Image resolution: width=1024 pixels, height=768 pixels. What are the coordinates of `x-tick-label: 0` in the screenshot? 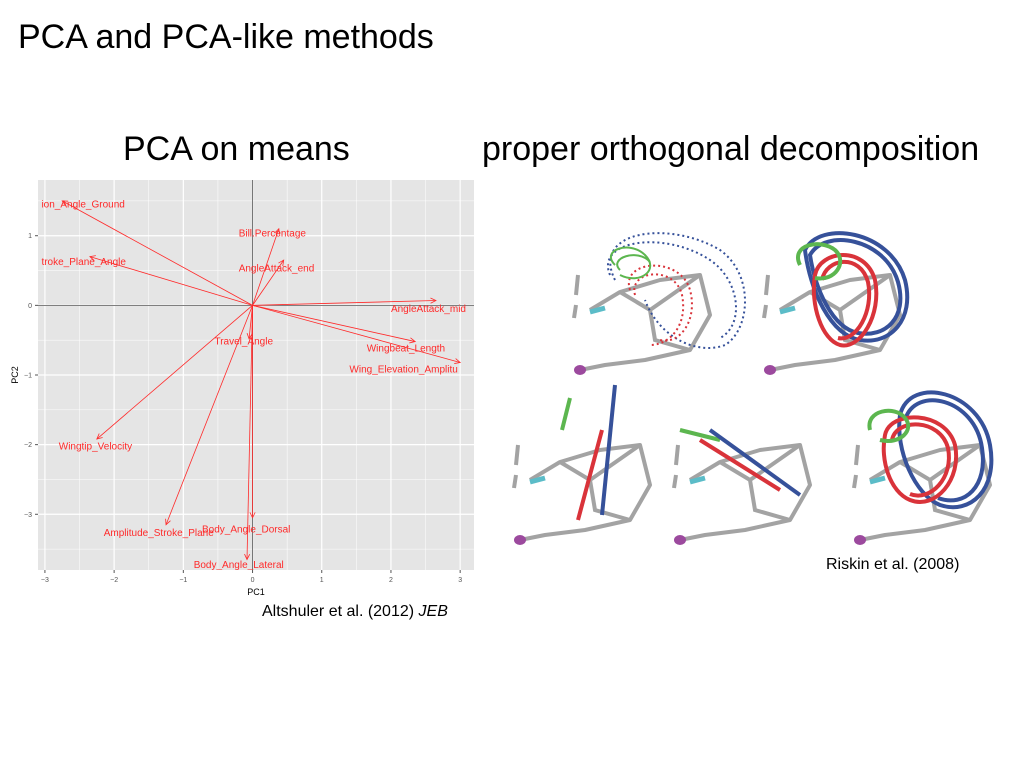 It's located at (253, 580).